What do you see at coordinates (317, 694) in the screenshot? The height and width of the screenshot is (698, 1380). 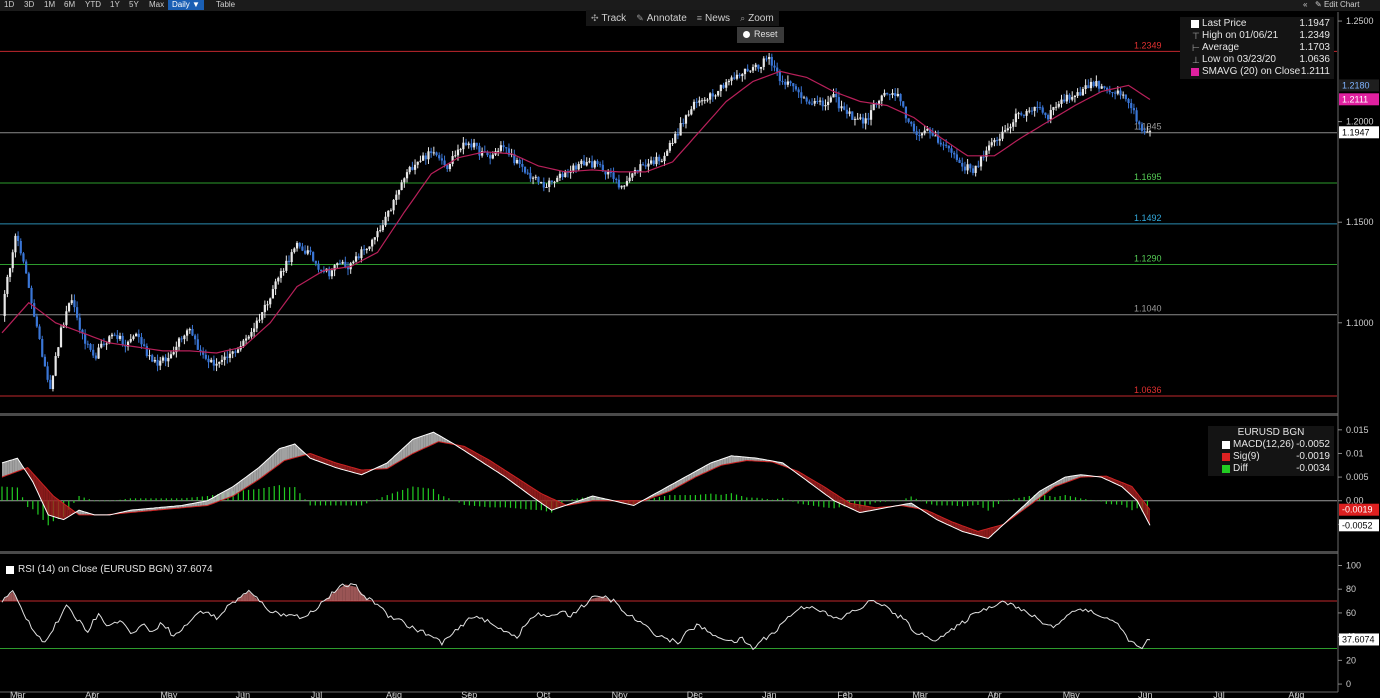 I see `x-tick-label: Jul` at bounding box center [317, 694].